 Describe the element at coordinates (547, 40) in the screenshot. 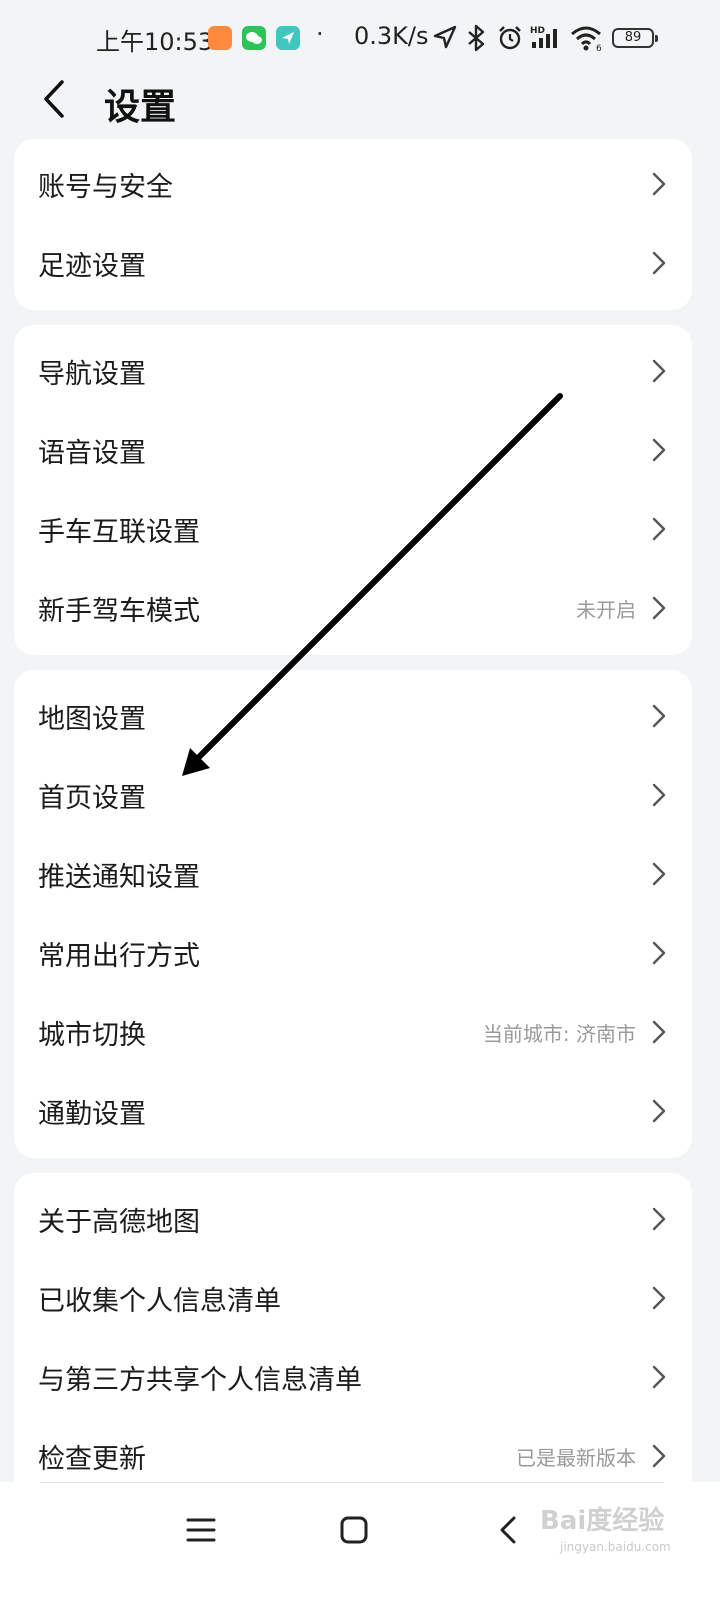

I see `hd-signal-icon: HD` at that location.